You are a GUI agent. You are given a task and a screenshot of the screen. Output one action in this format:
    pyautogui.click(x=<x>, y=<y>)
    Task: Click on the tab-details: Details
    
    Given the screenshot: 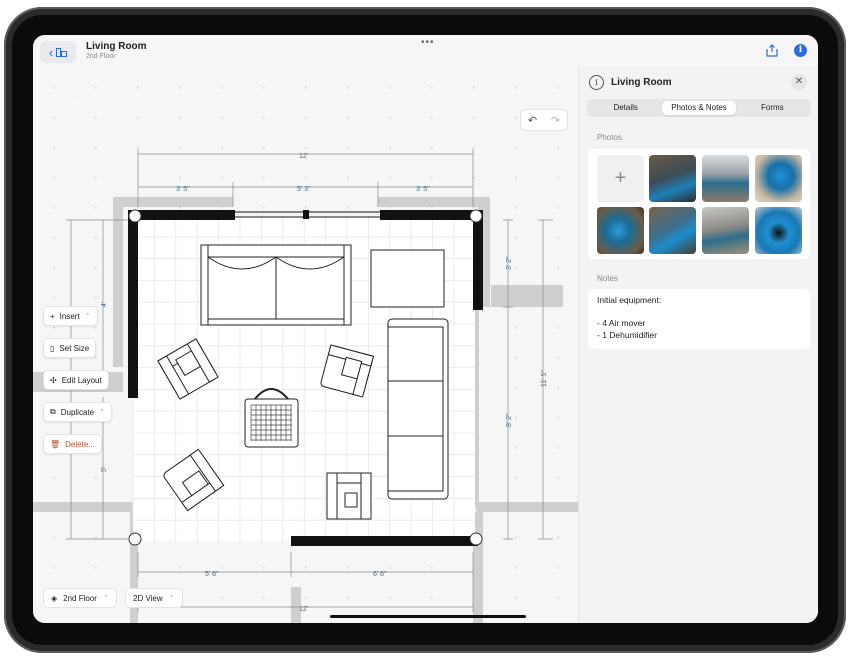 What is the action you would take?
    pyautogui.click(x=625, y=108)
    